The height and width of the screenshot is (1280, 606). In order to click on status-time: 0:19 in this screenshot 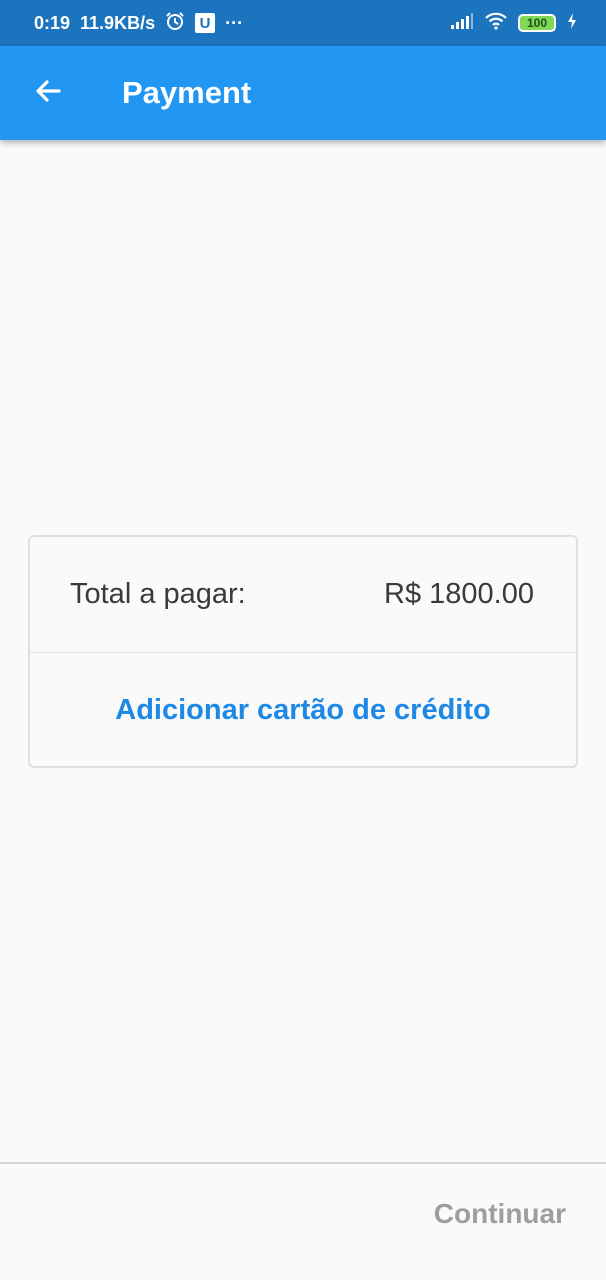, I will do `click(52, 22)`.